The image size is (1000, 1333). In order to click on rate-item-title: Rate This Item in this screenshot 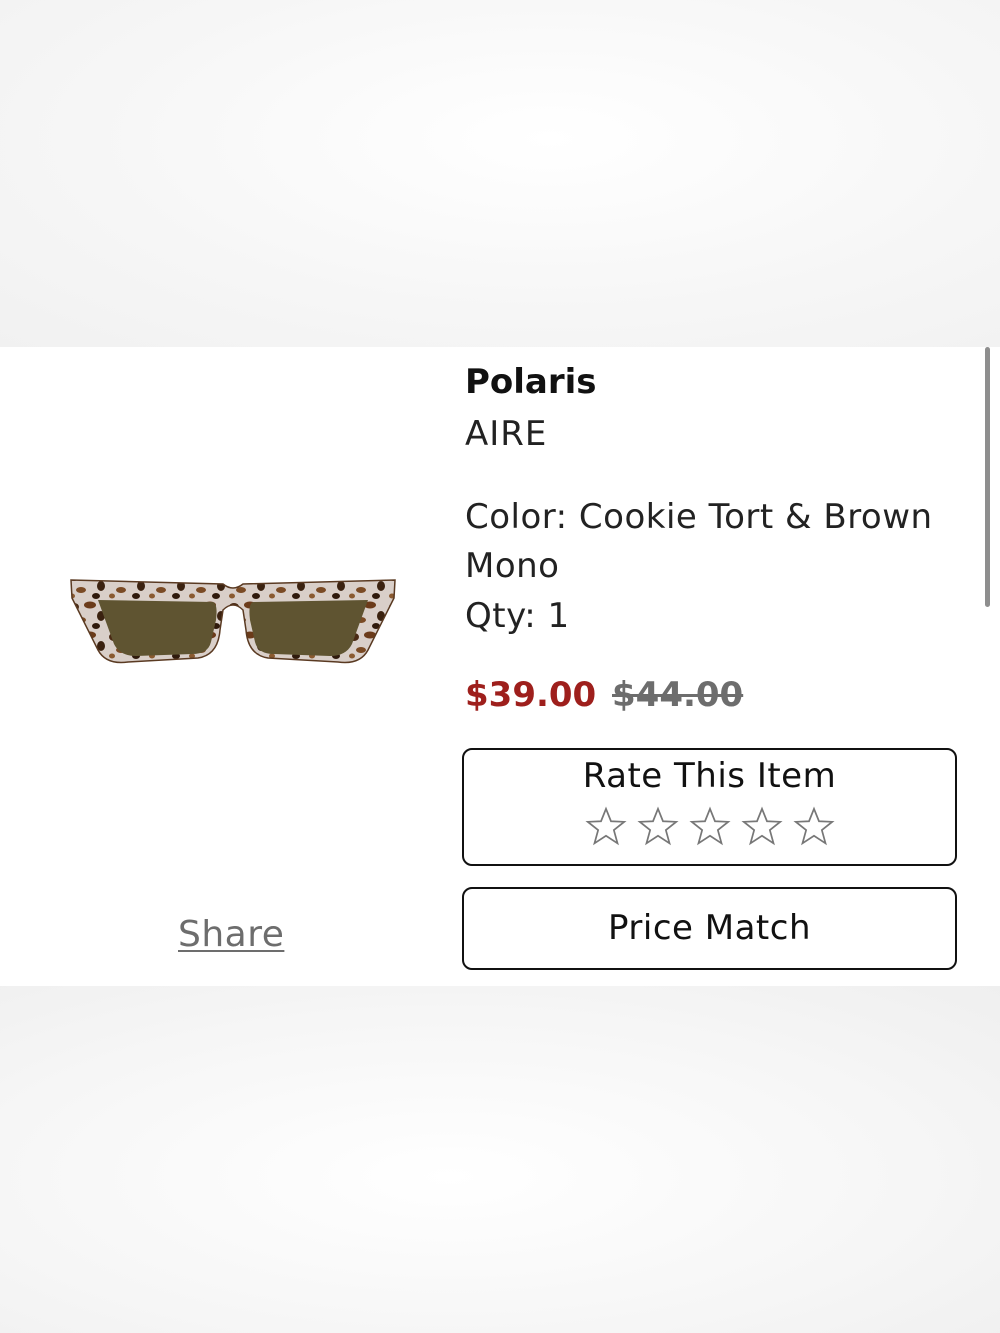, I will do `click(709, 776)`.